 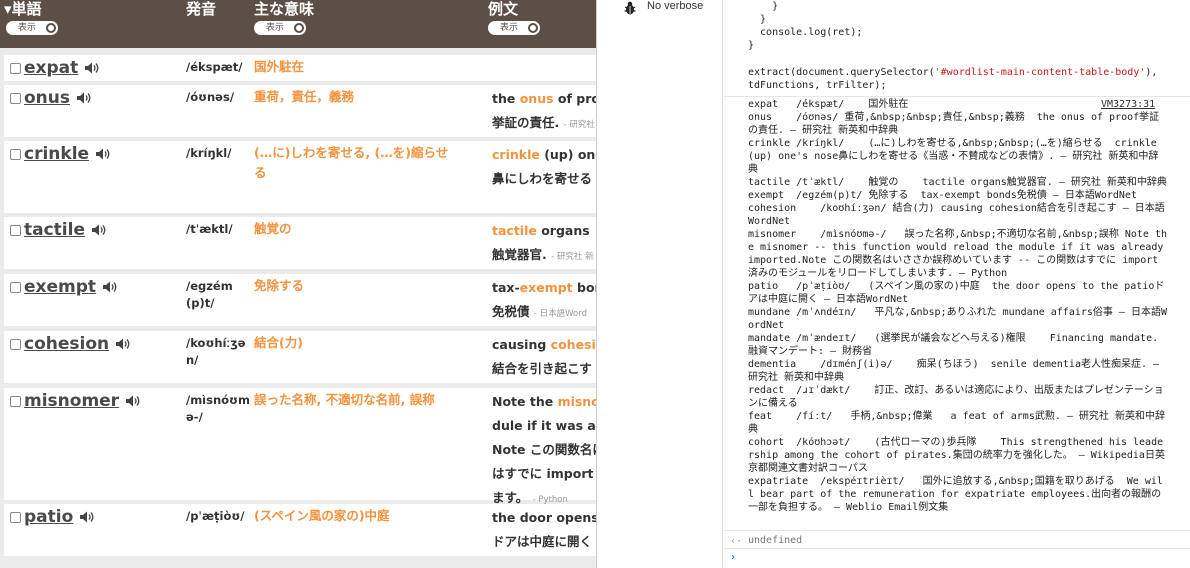 I want to click on word-link: cohesion, so click(x=66, y=344).